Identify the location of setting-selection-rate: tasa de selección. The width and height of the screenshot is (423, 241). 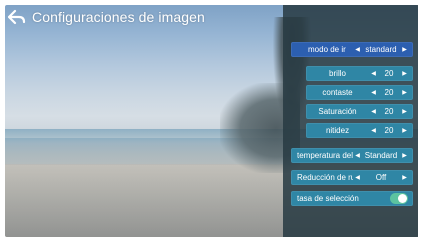
(352, 198).